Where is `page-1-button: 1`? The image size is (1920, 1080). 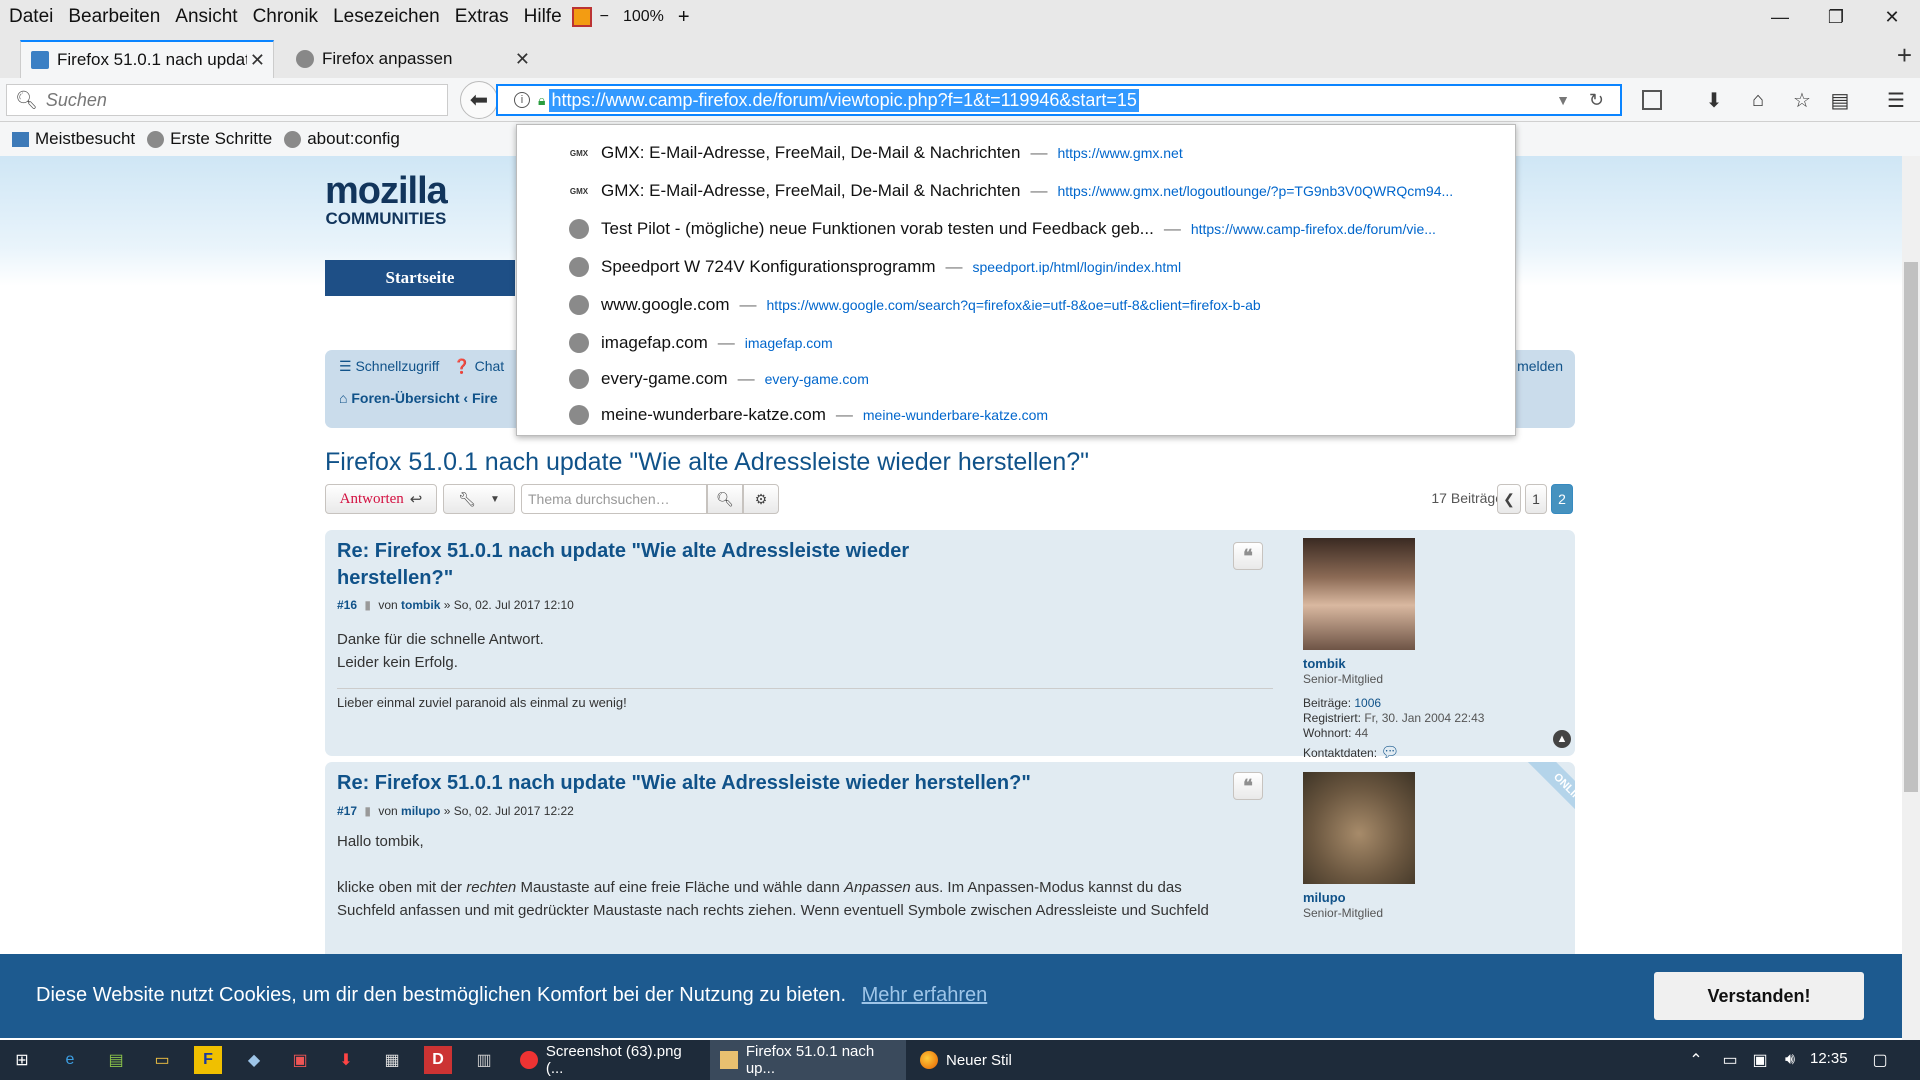 page-1-button: 1 is located at coordinates (1536, 499).